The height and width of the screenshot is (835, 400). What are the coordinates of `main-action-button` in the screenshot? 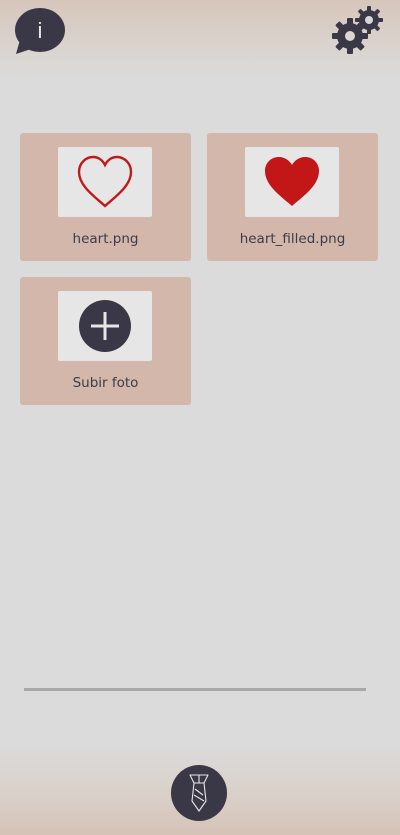 It's located at (199, 793).